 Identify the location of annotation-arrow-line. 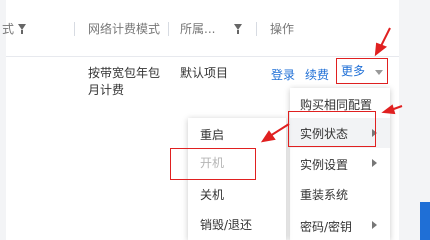
(279, 130).